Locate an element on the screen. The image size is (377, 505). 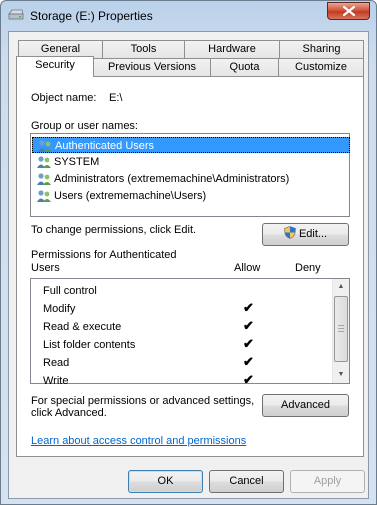
tab-quota: Quota is located at coordinates (244, 67).